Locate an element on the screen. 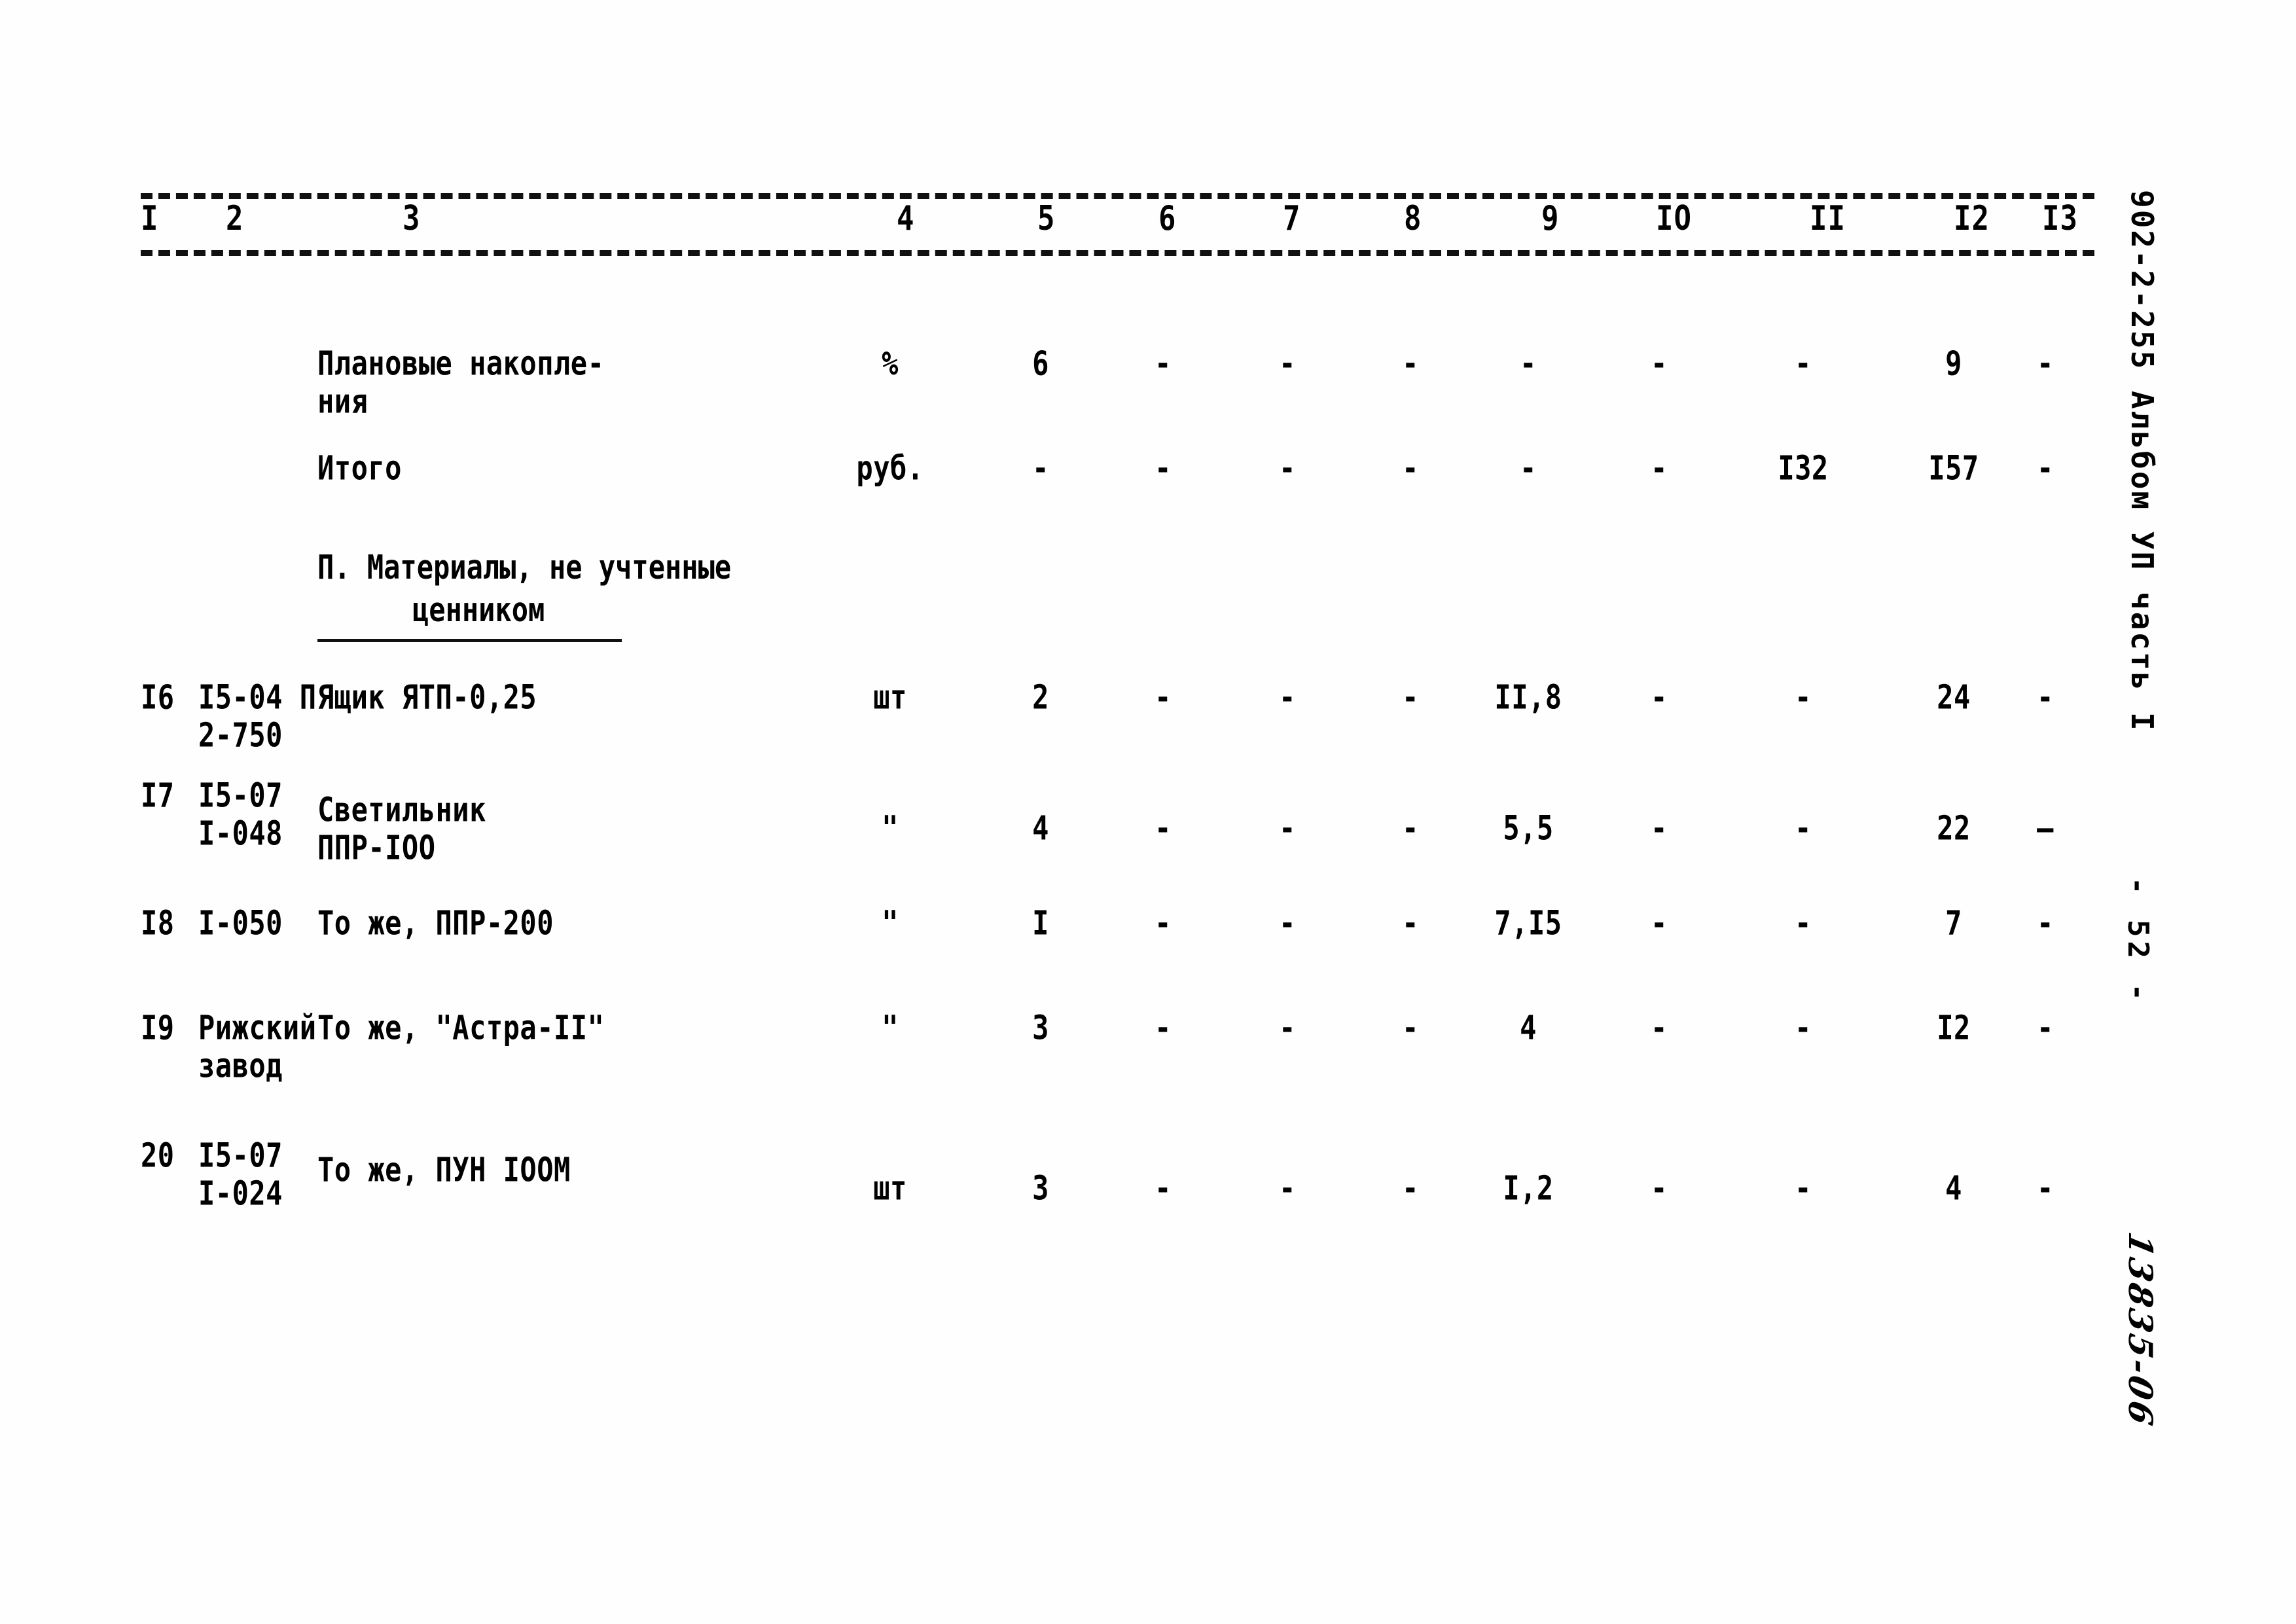 This screenshot has width=2296, height=1624. row-number-cell: I6 is located at coordinates (158, 697).